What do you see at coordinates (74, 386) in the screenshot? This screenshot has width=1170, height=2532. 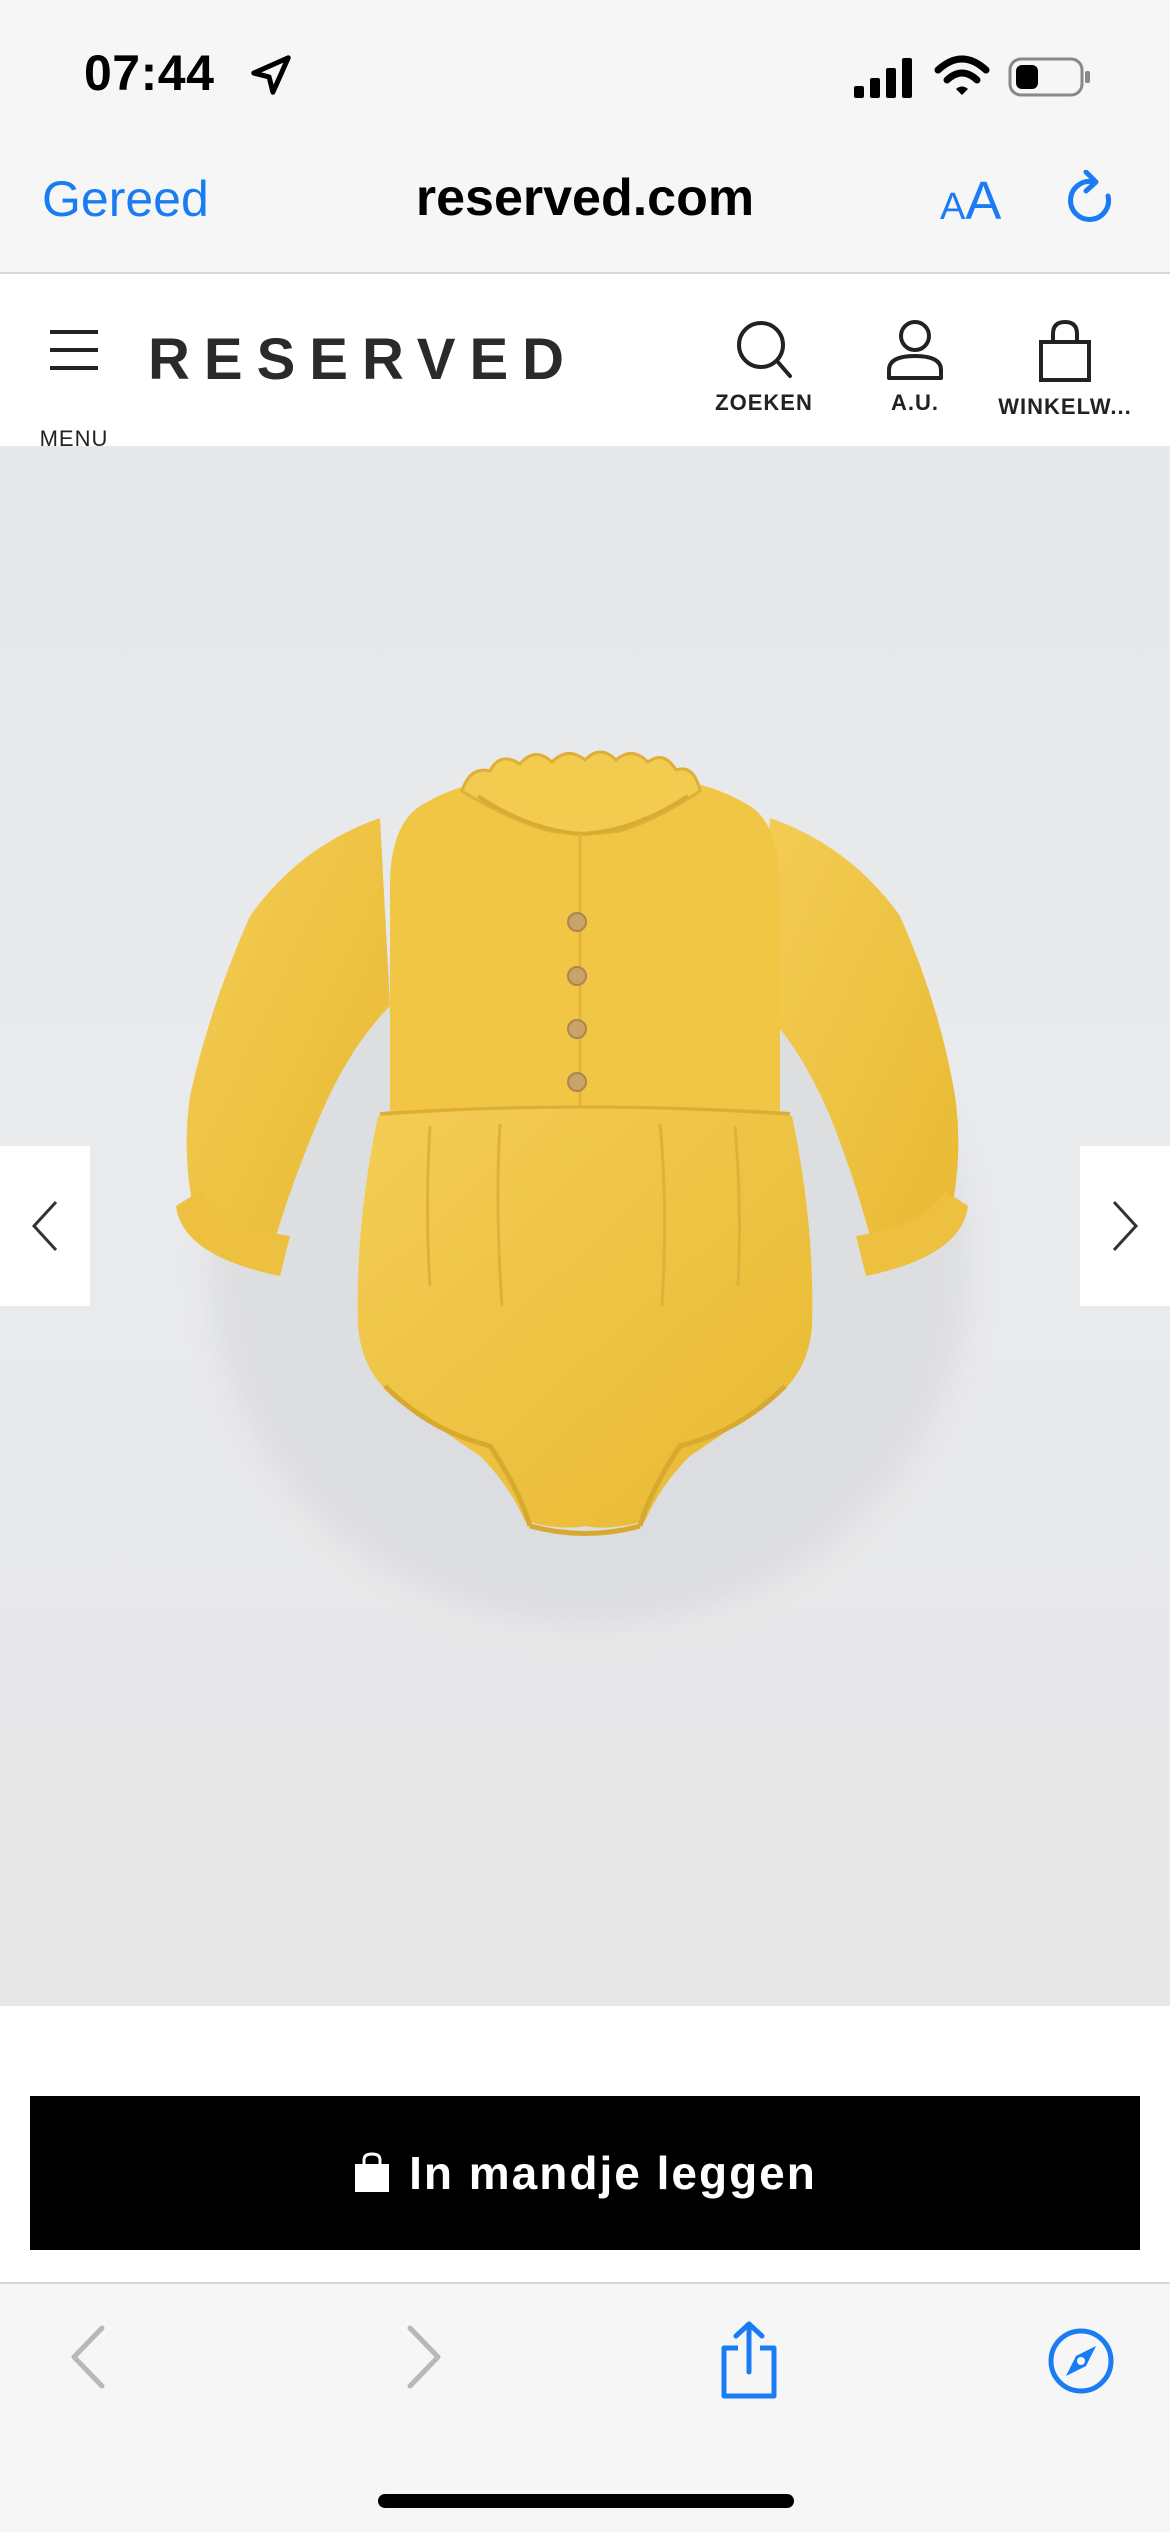 I see `menu-button: MENU` at bounding box center [74, 386].